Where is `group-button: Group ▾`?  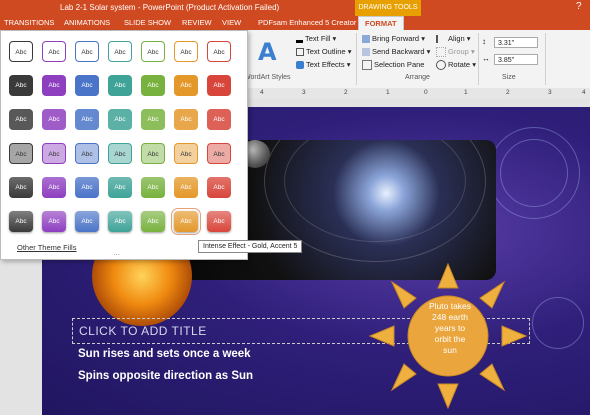
group-button: Group ▾ is located at coordinates (455, 52).